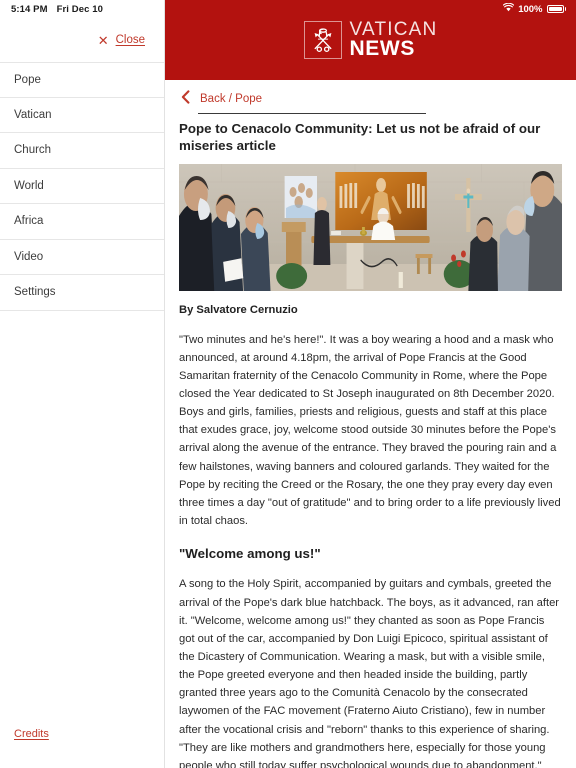 This screenshot has width=576, height=768. What do you see at coordinates (312, 113) in the screenshot?
I see `render-artifact-line` at bounding box center [312, 113].